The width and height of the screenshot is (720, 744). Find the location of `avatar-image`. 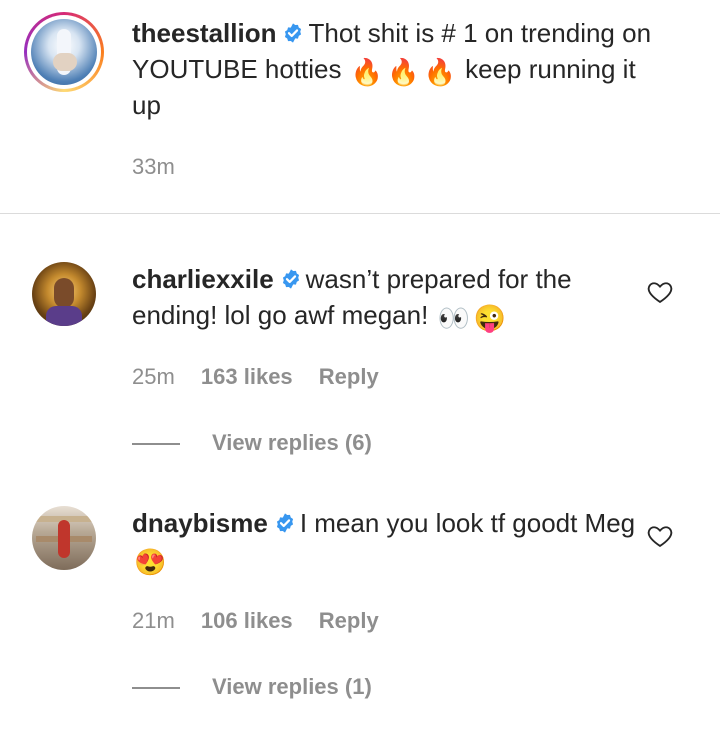

avatar-image is located at coordinates (64, 52).